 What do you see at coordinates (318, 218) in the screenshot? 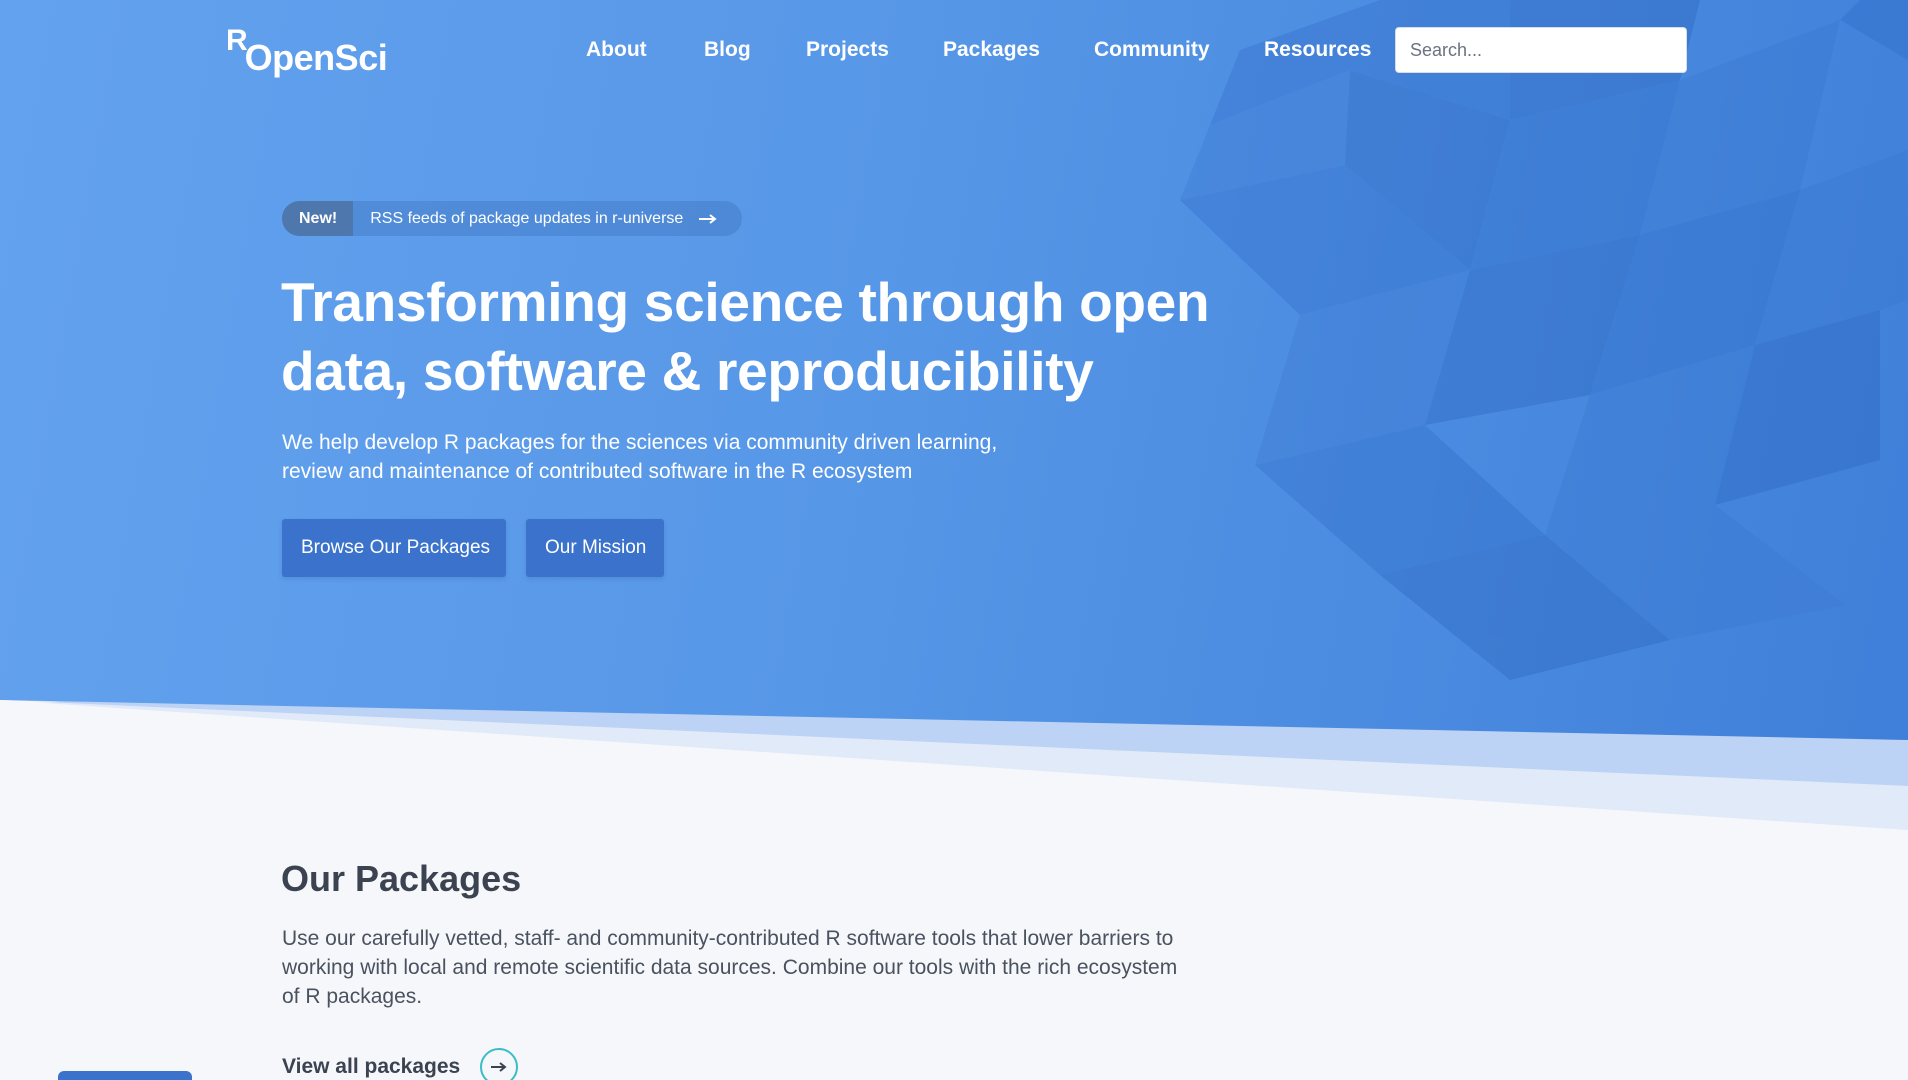
I see `new-badge: New!` at bounding box center [318, 218].